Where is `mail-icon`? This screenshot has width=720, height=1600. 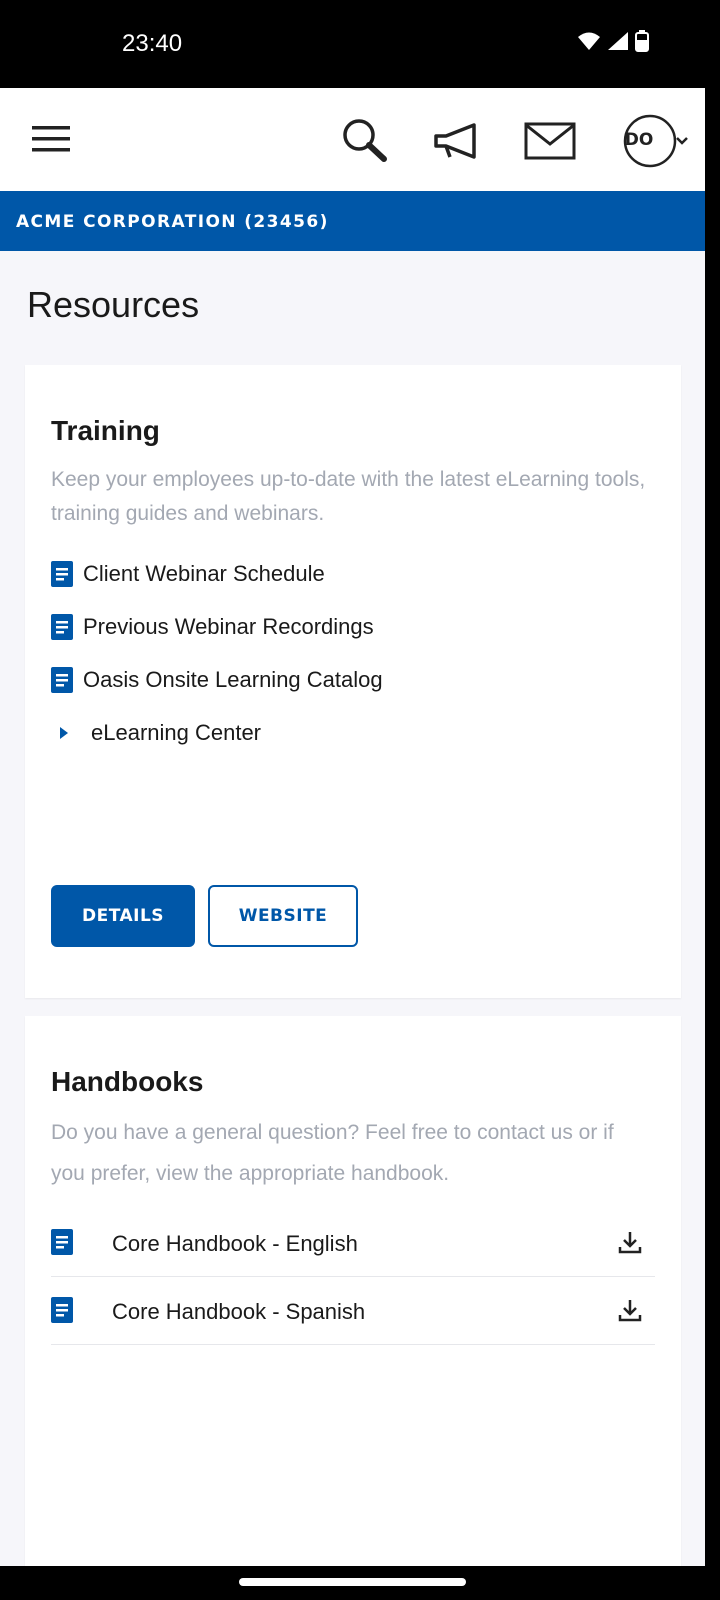
mail-icon is located at coordinates (550, 141).